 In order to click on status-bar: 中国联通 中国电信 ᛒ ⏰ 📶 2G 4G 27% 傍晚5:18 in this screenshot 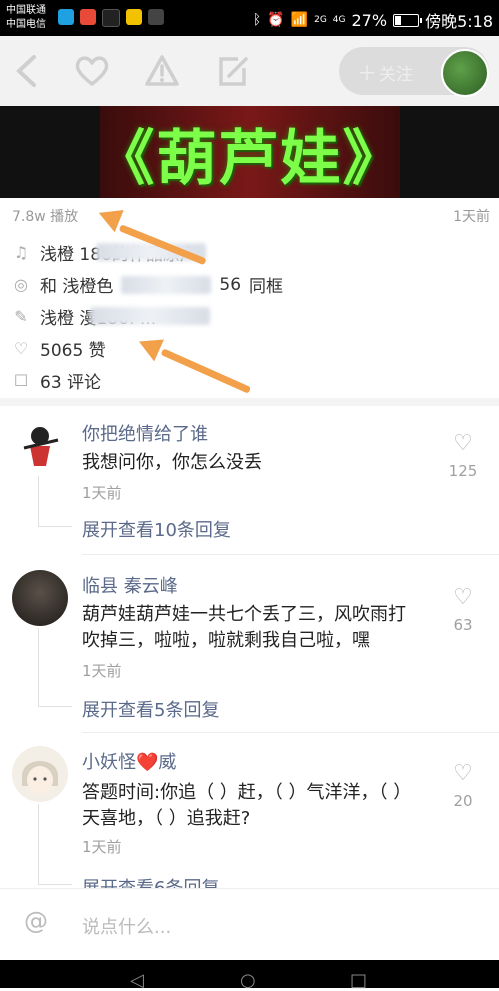, I will do `click(249, 18)`.